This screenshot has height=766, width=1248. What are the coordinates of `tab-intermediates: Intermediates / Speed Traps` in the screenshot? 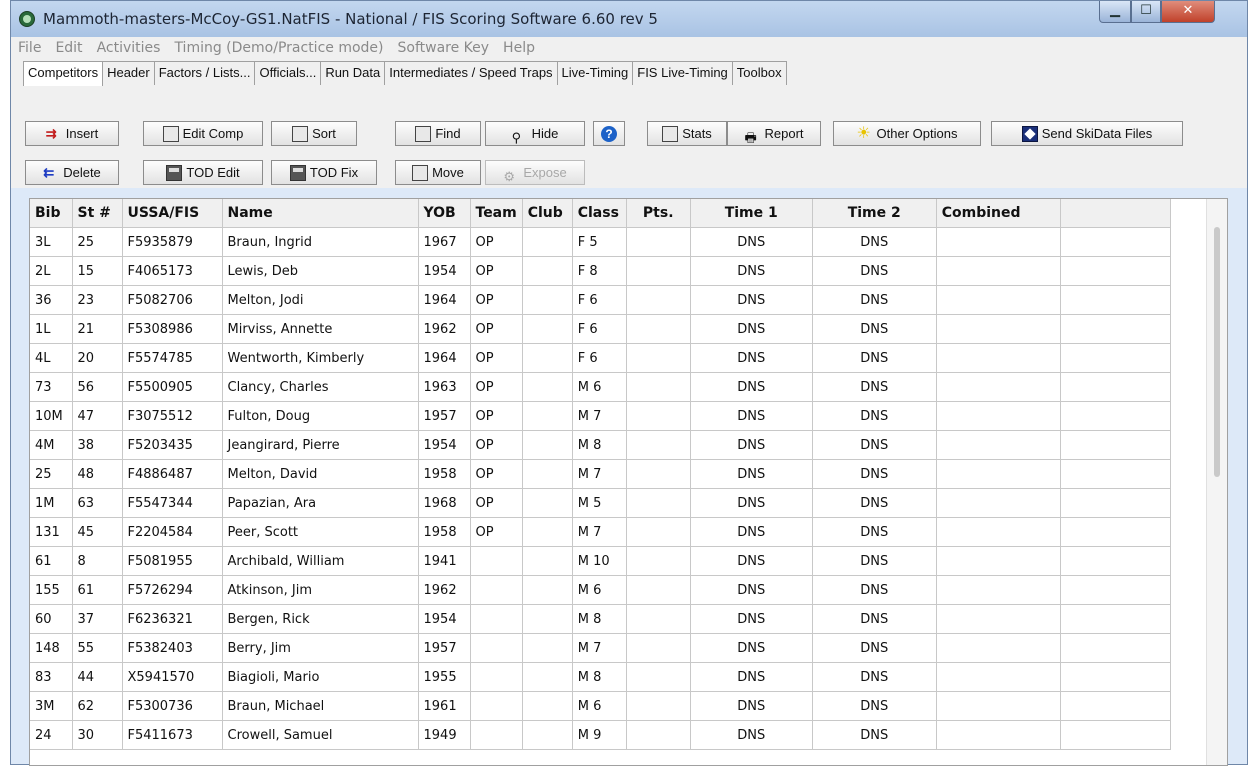 It's located at (471, 73).